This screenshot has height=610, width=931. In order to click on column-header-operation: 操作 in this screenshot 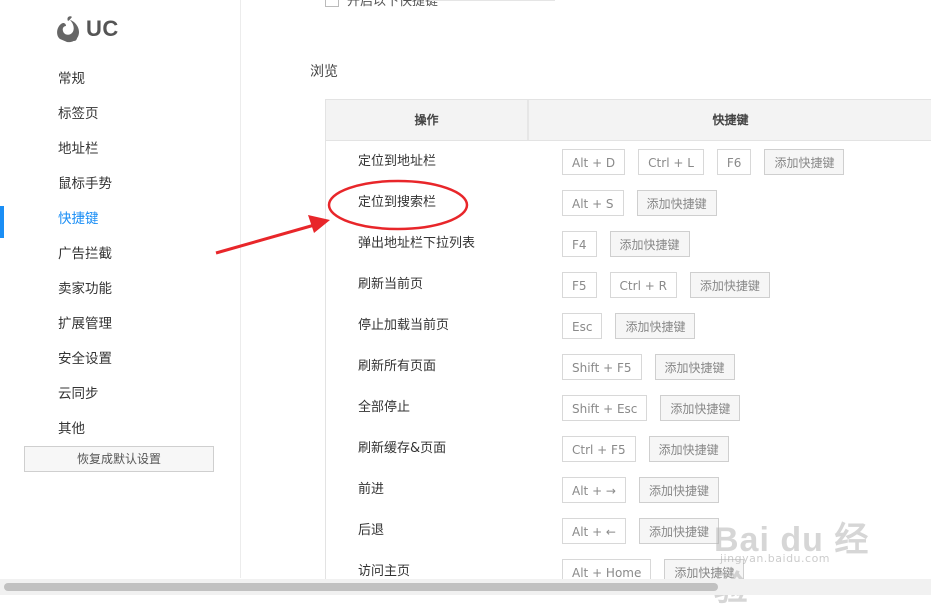, I will do `click(427, 120)`.